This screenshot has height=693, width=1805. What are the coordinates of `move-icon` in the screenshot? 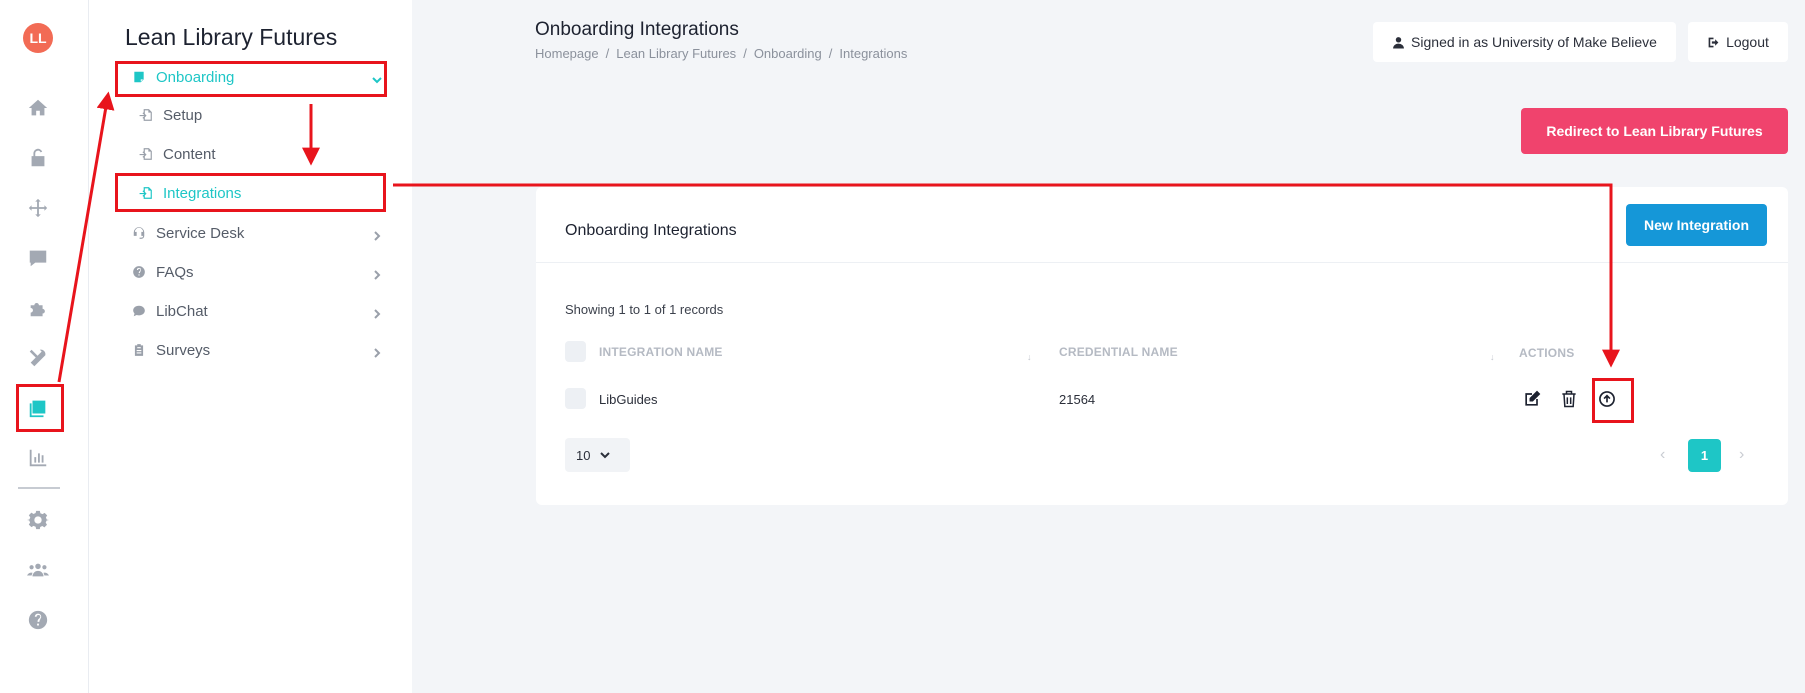 It's located at (38, 208).